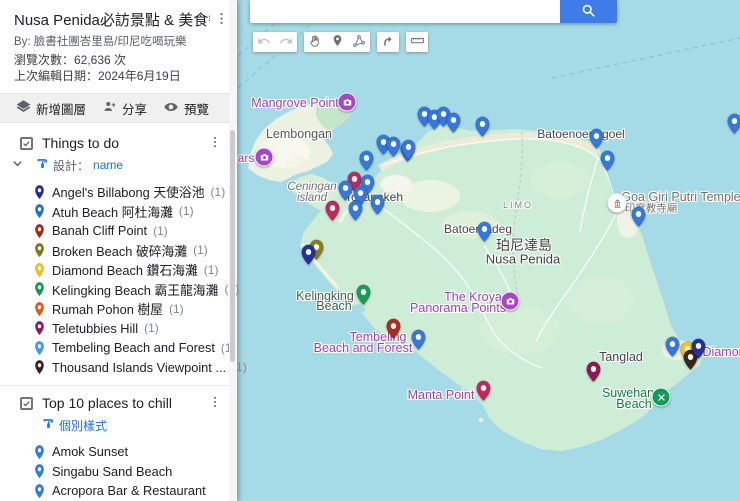 The image size is (740, 501). What do you see at coordinates (359, 42) in the screenshot?
I see `draw-line-button` at bounding box center [359, 42].